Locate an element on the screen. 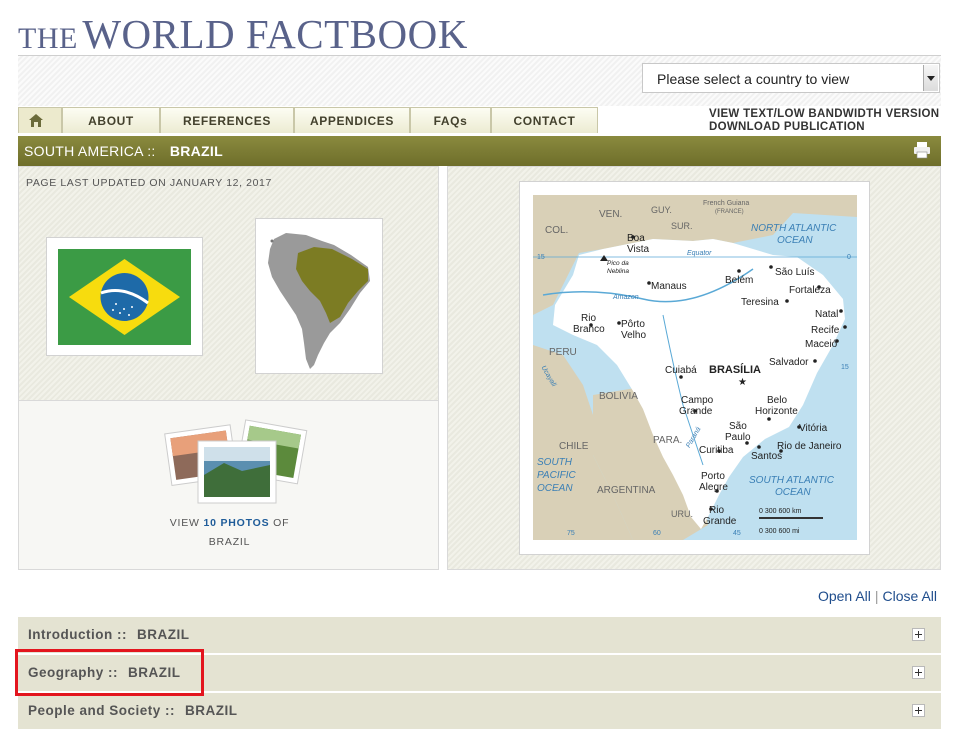 The width and height of the screenshot is (954, 733). map-label-rio1: Rio is located at coordinates (588, 318).